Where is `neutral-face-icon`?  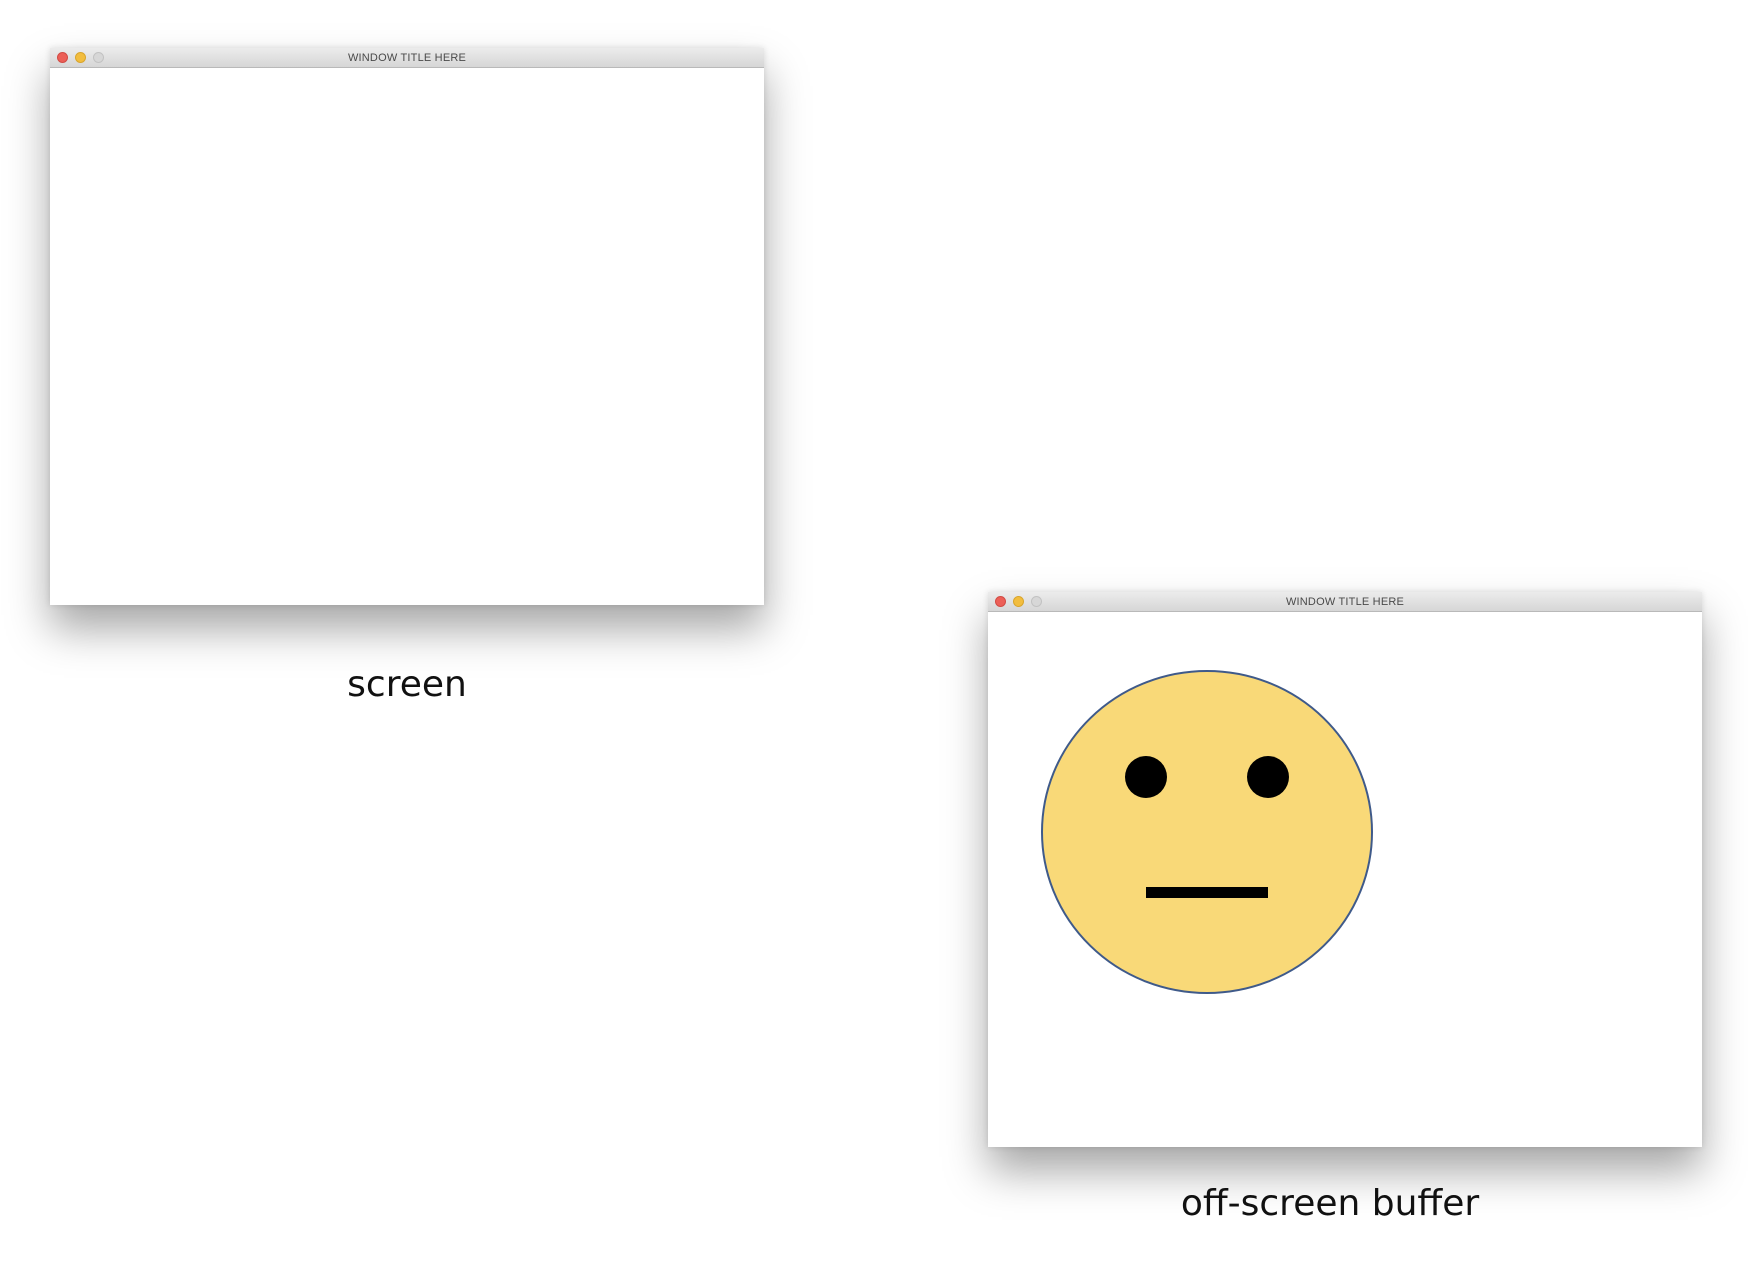 neutral-face-icon is located at coordinates (1207, 832).